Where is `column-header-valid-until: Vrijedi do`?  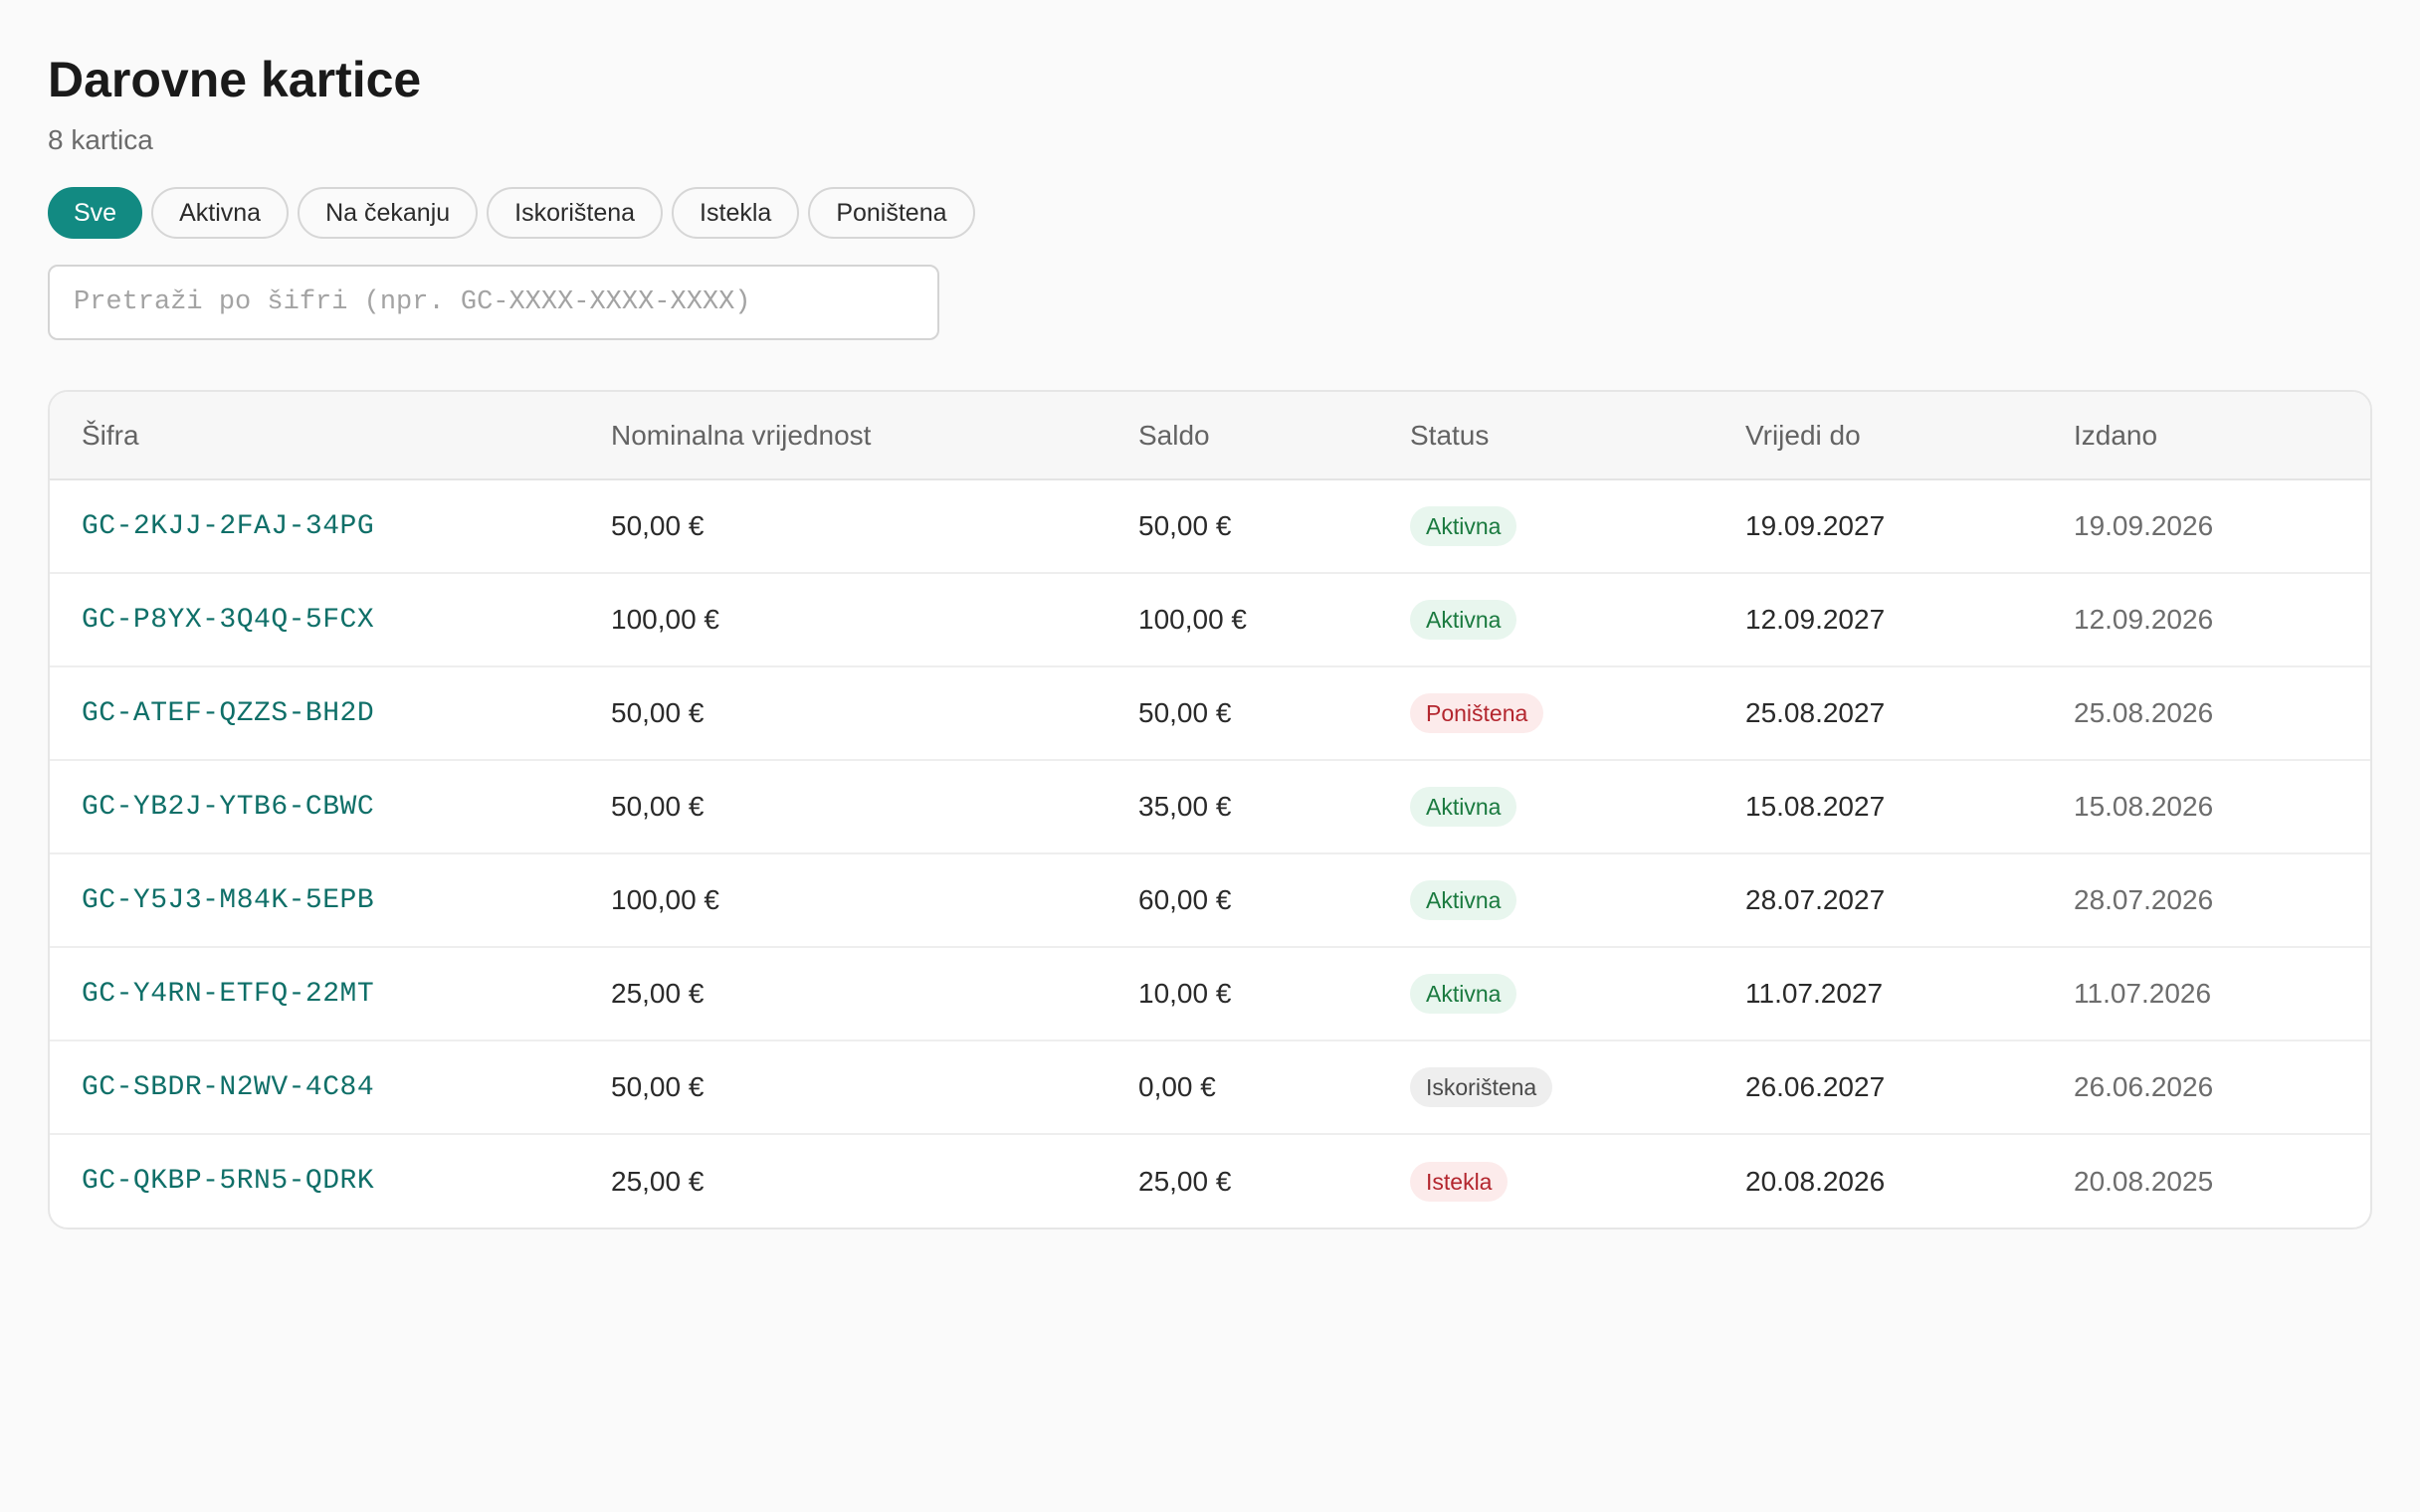 column-header-valid-until: Vrijedi do is located at coordinates (1878, 436).